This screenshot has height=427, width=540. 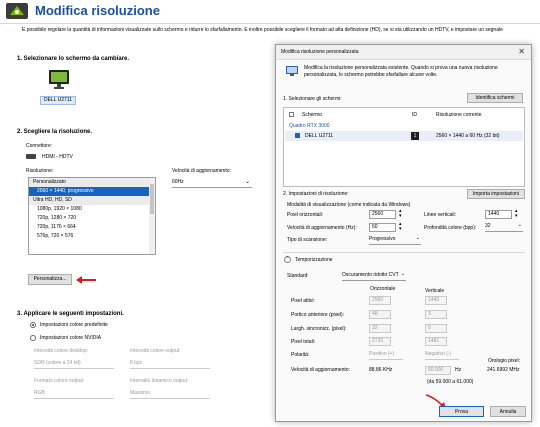 What do you see at coordinates (436, 341) in the screenshot?
I see `timing-v-input: 1481` at bounding box center [436, 341].